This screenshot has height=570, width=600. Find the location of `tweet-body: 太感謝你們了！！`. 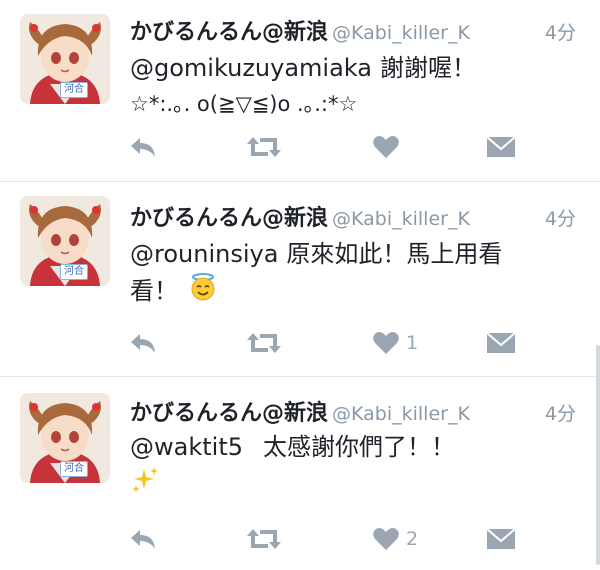

tweet-body: 太感謝你們了！！ is located at coordinates (359, 447).